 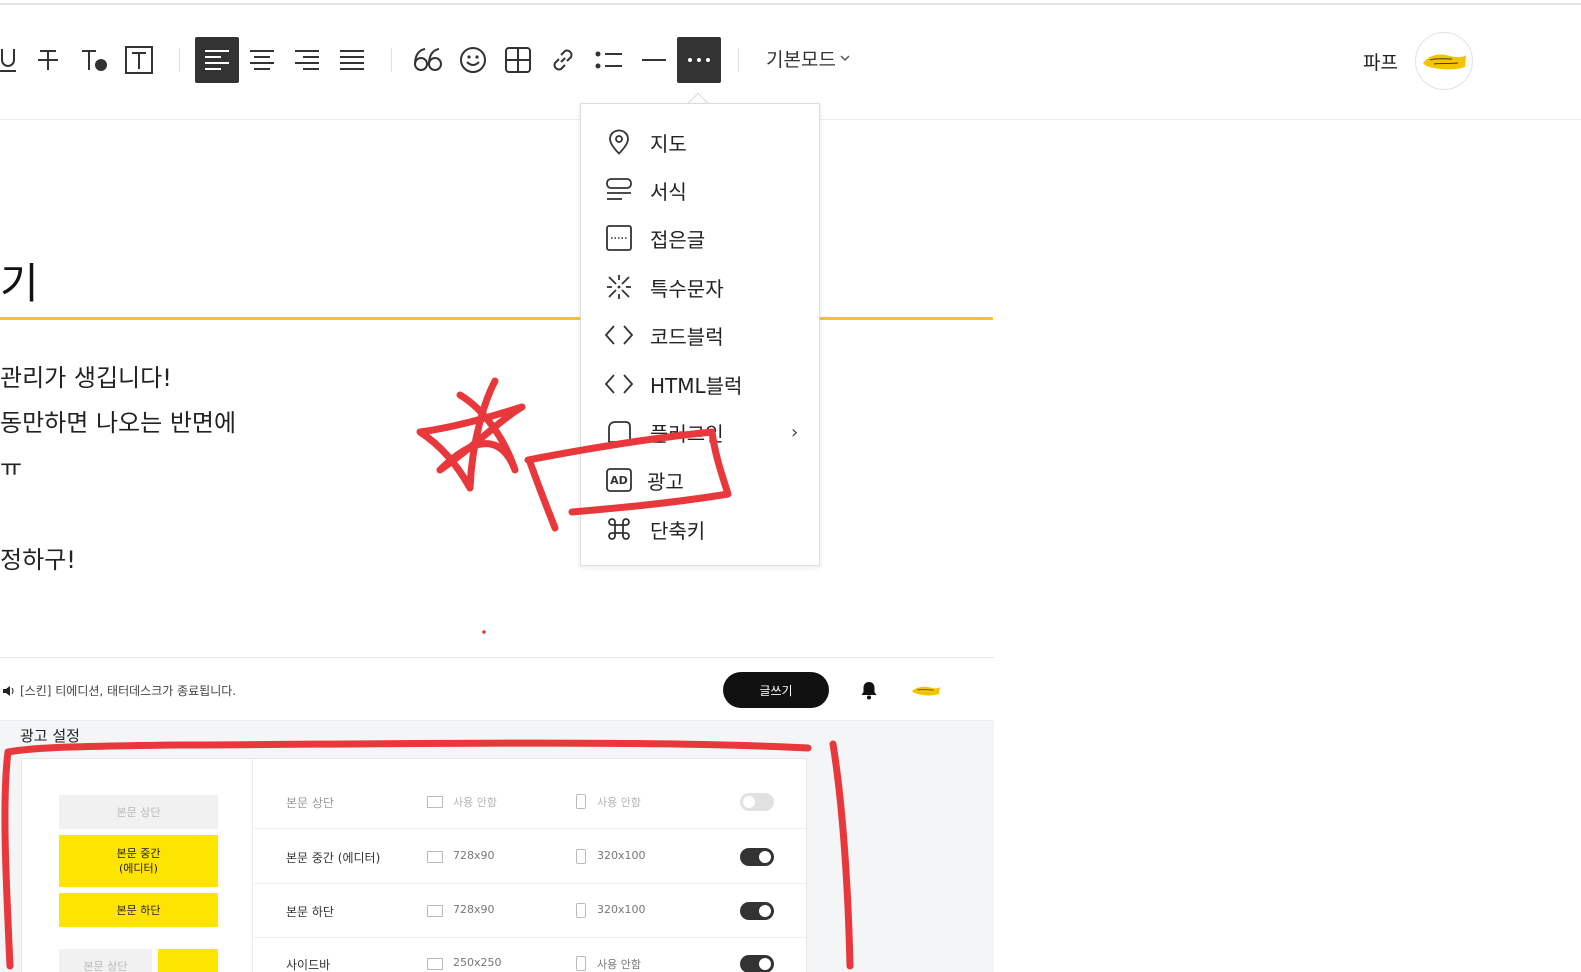 I want to click on ad-icon: AD, so click(x=619, y=480).